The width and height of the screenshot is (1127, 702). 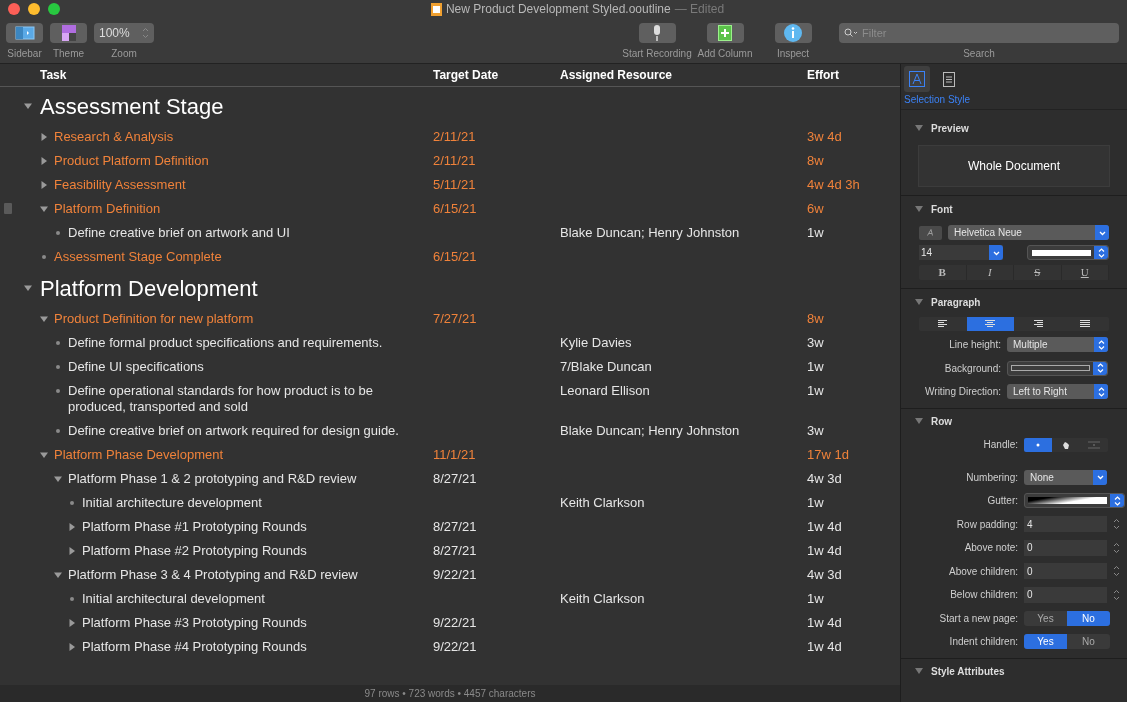 What do you see at coordinates (974, 345) in the screenshot?
I see `field-label: Line height:` at bounding box center [974, 345].